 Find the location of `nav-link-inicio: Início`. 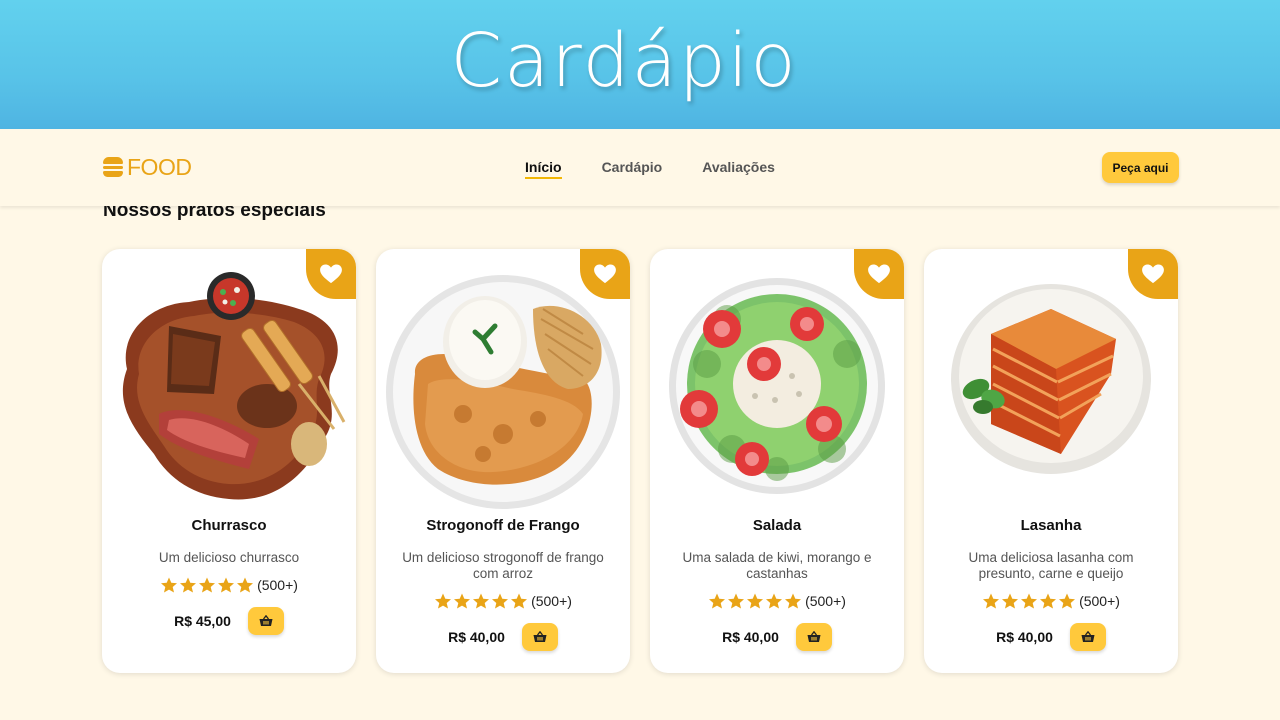

nav-link-inicio: Início is located at coordinates (543, 169).